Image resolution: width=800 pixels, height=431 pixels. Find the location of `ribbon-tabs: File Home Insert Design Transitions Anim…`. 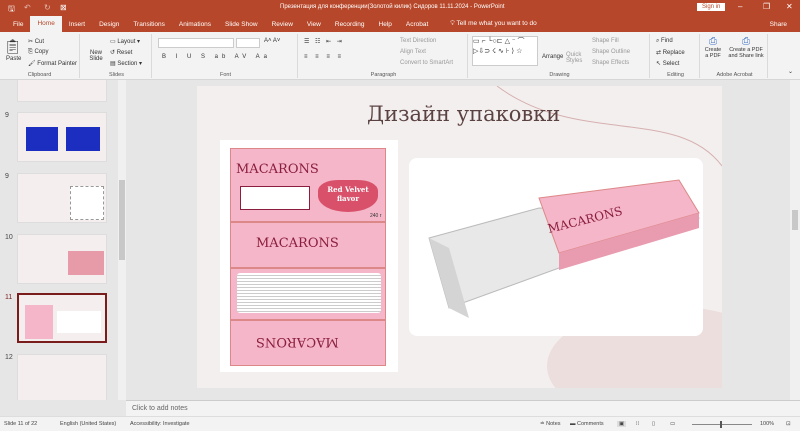

ribbon-tabs: File Home Insert Design Transitions Anim… is located at coordinates (400, 24).